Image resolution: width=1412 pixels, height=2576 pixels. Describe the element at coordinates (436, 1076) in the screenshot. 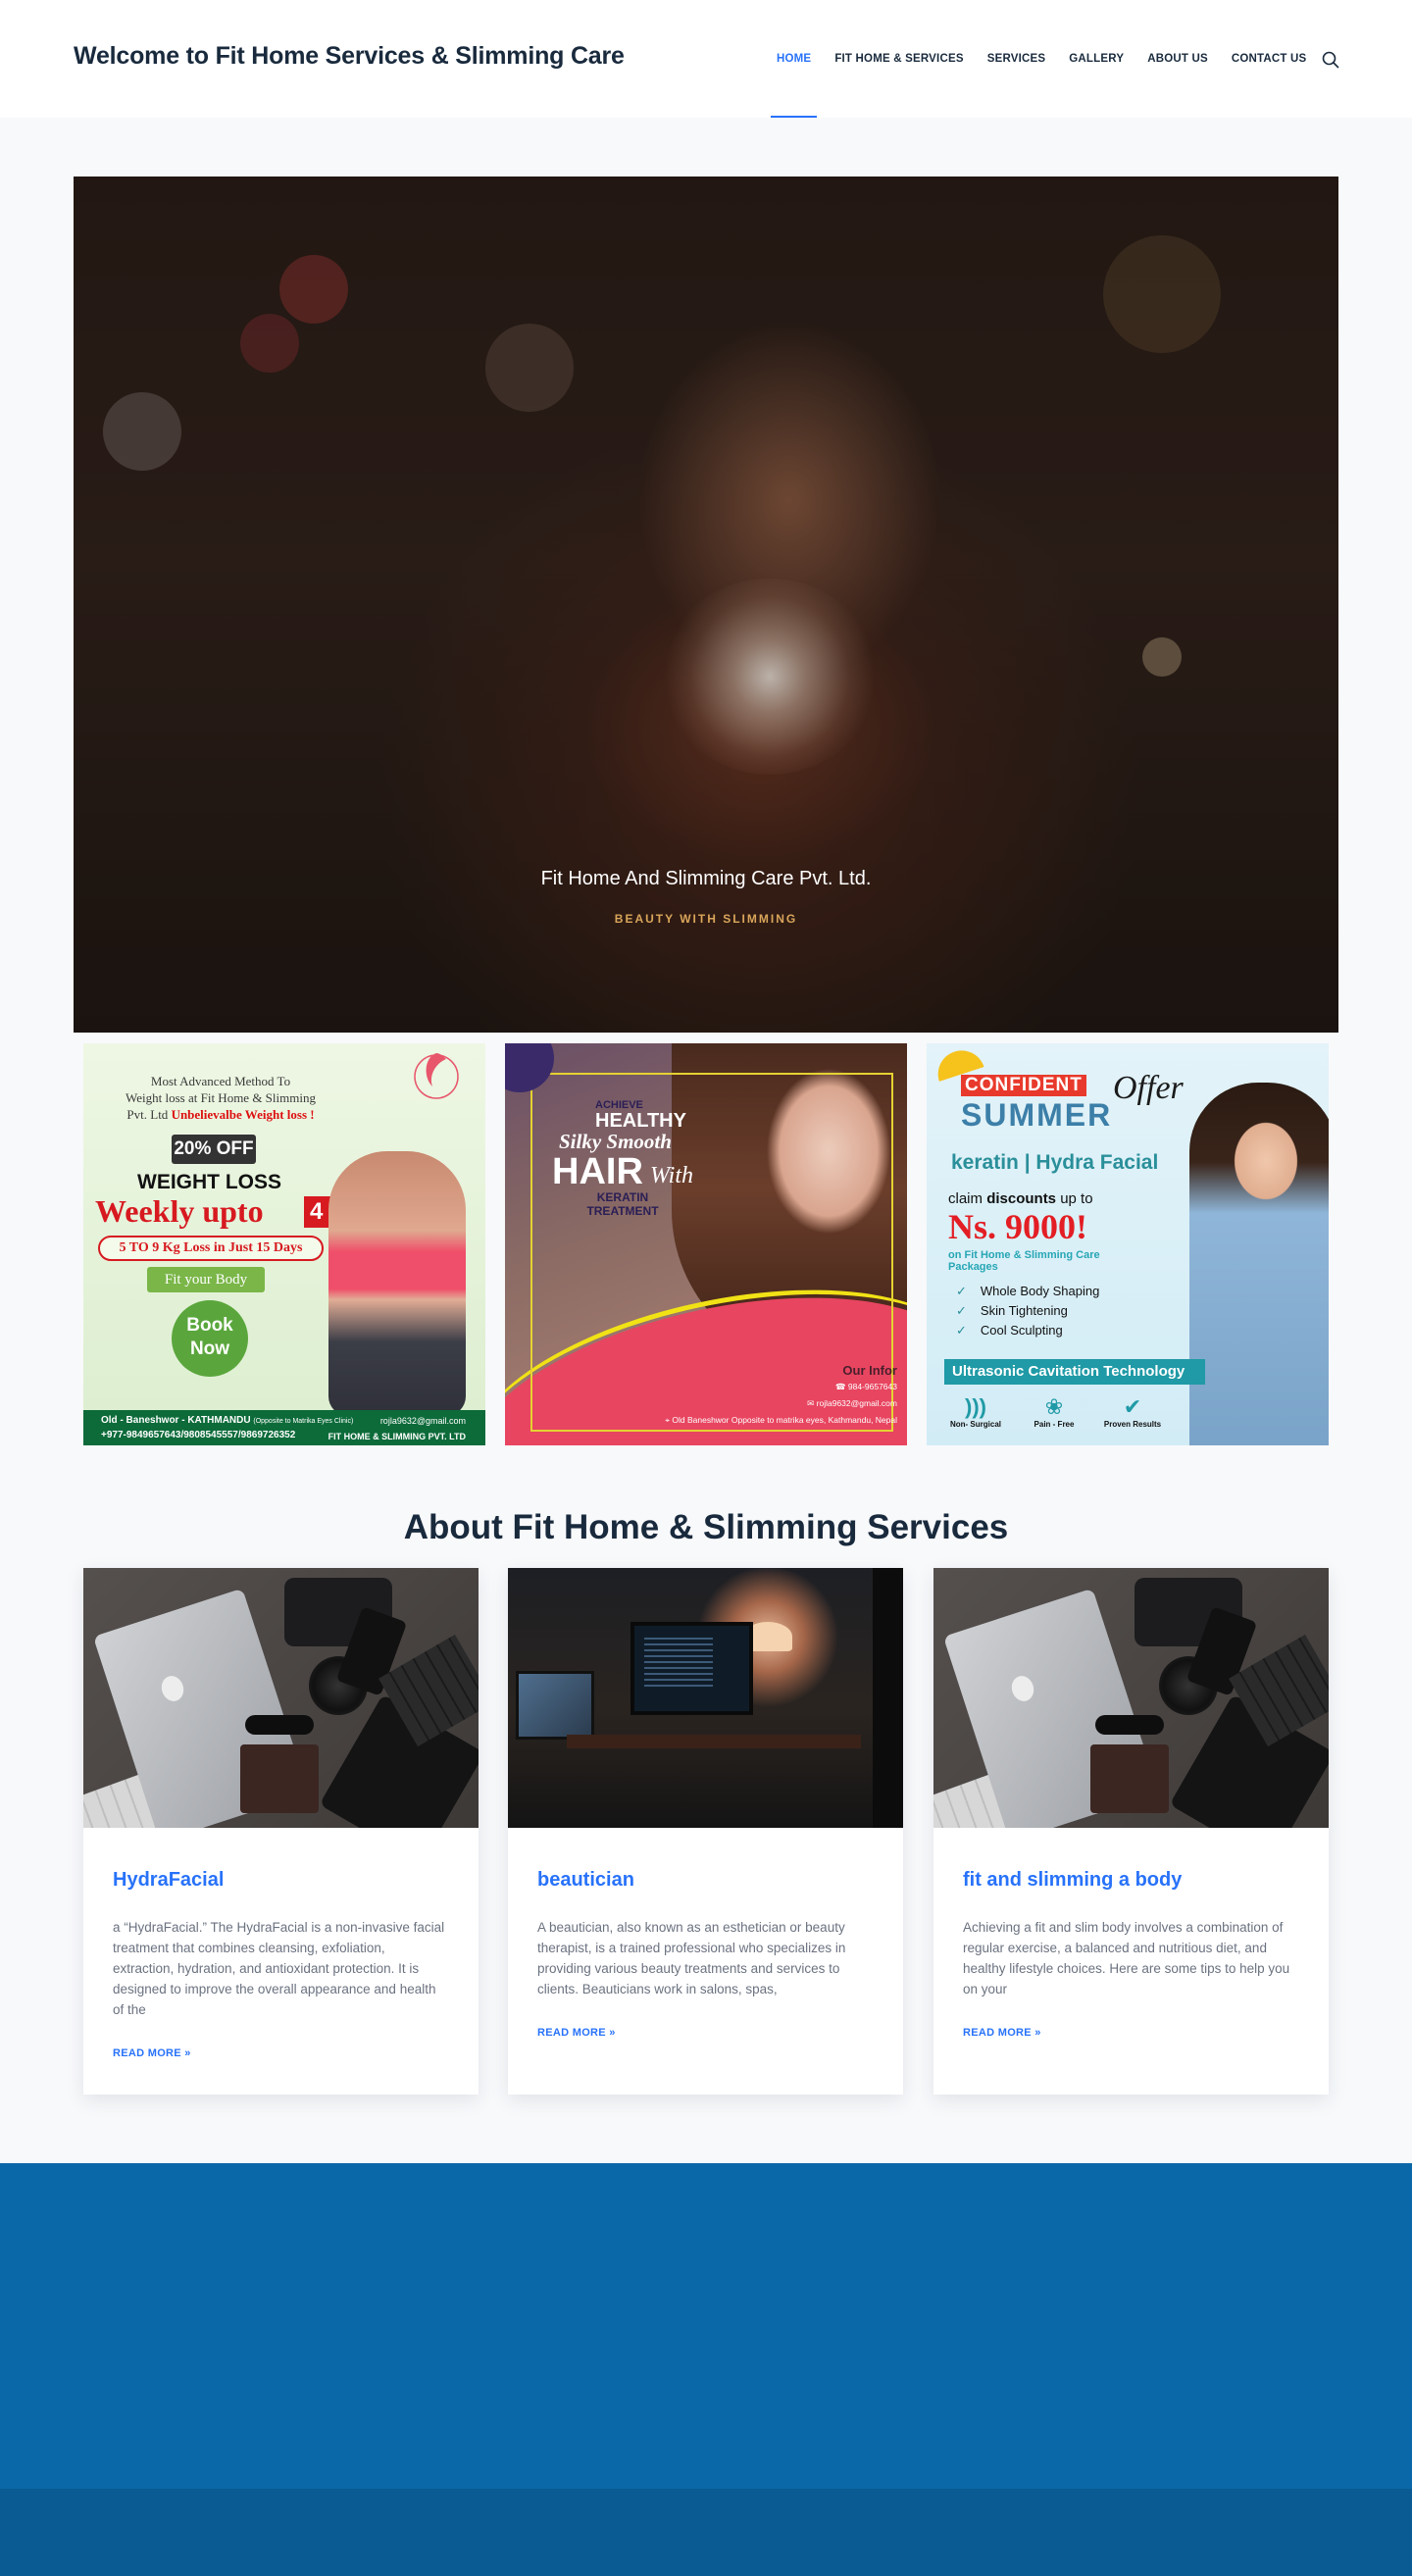

I see `beauty-care-logo` at that location.